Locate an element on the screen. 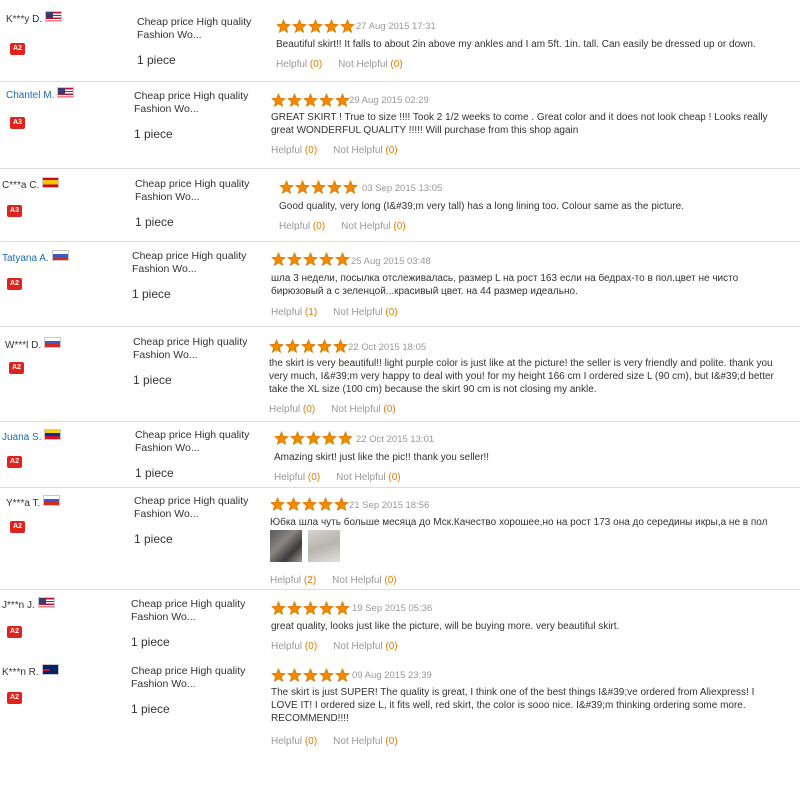 The image size is (800, 800). reviewer-name: K***y D. is located at coordinates (24, 19).